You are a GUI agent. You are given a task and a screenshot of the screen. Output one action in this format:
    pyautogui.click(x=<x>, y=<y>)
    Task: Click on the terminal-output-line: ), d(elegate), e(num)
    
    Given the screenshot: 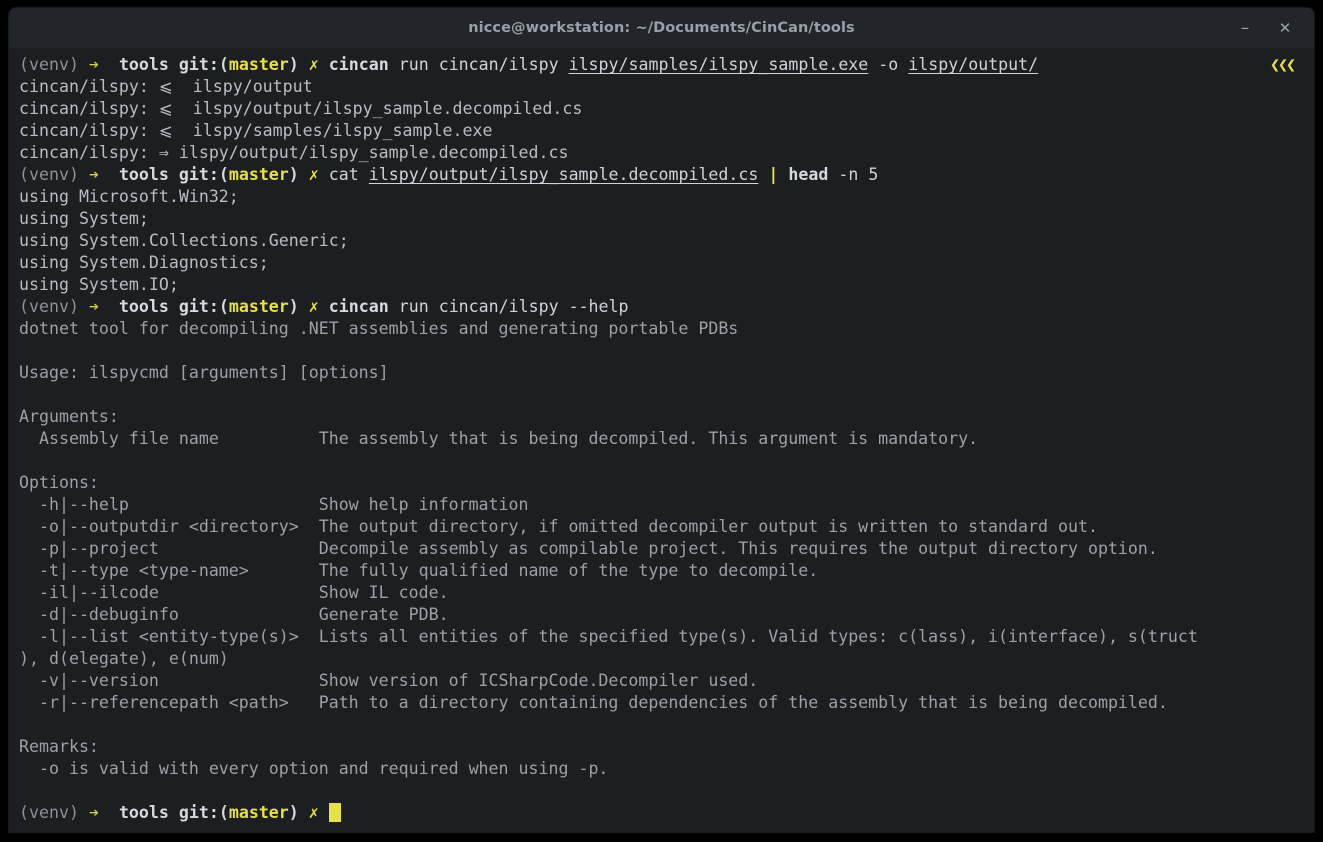 What is the action you would take?
    pyautogui.click(x=666, y=659)
    